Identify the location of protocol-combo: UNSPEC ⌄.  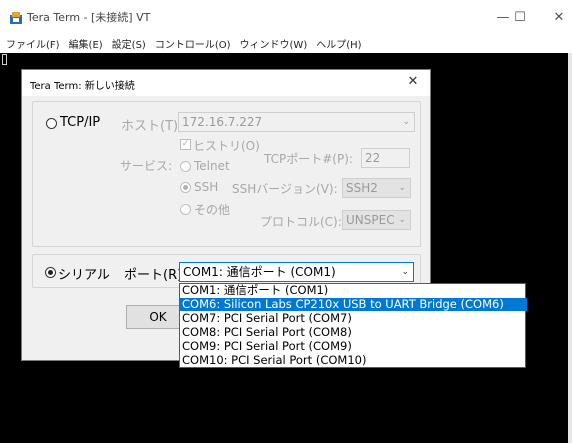
(376, 220).